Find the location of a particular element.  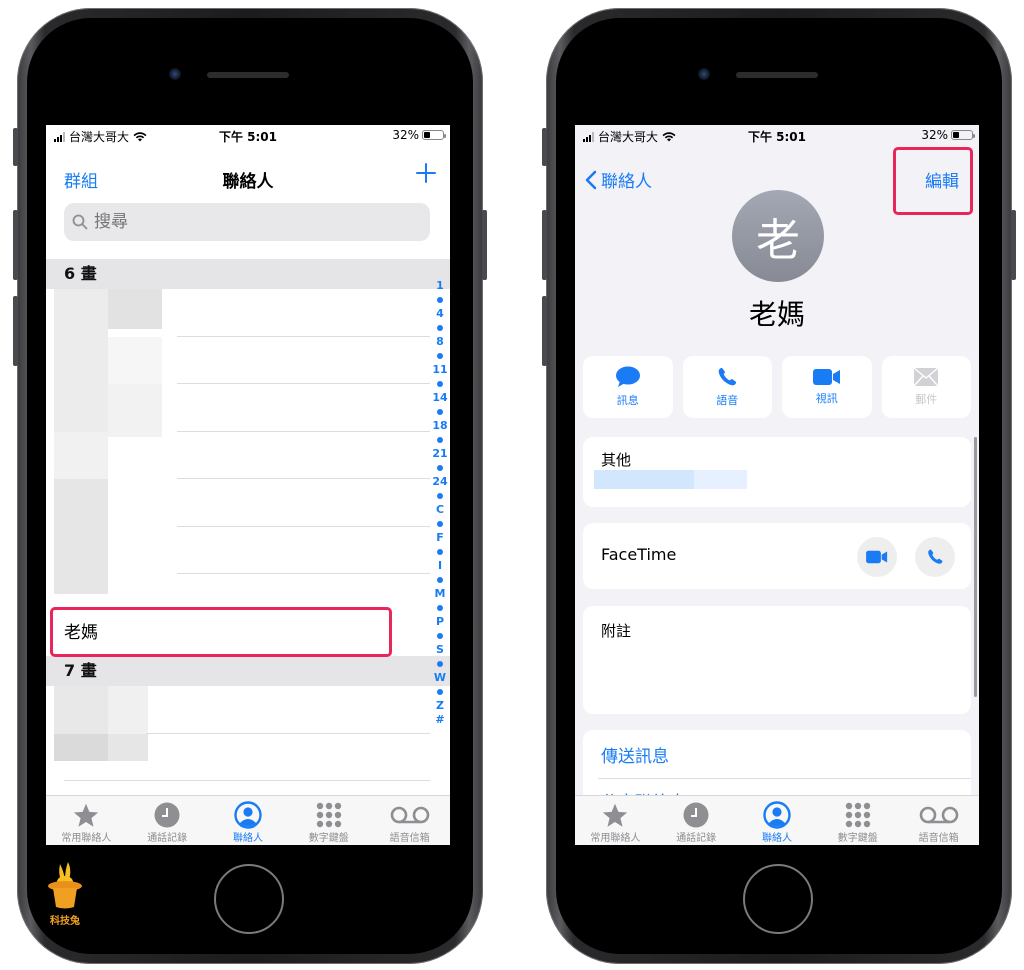

facetime-row: FaceTime is located at coordinates (777, 556).